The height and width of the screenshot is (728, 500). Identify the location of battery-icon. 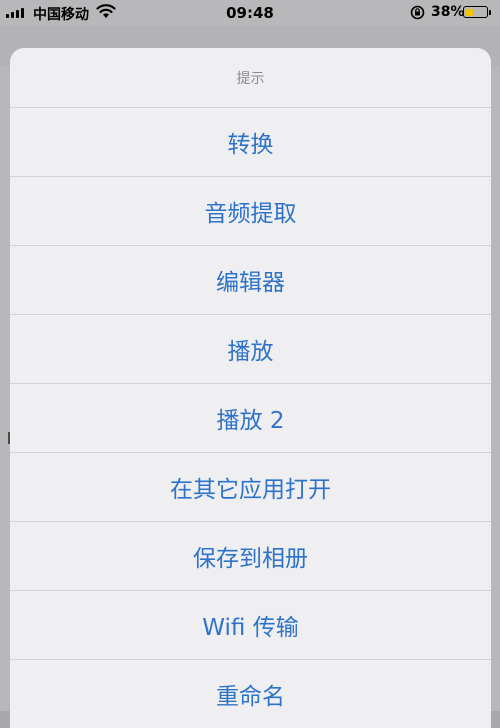
(475, 12).